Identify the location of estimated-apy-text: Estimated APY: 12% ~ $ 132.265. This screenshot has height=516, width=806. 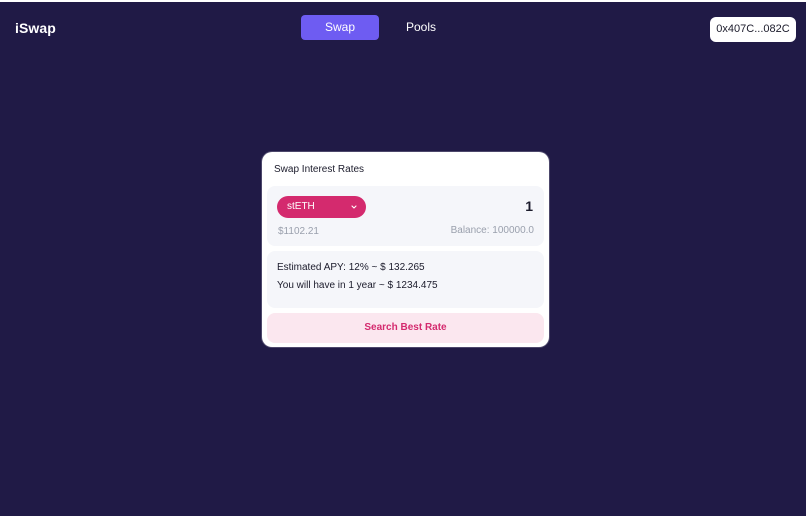
(351, 267).